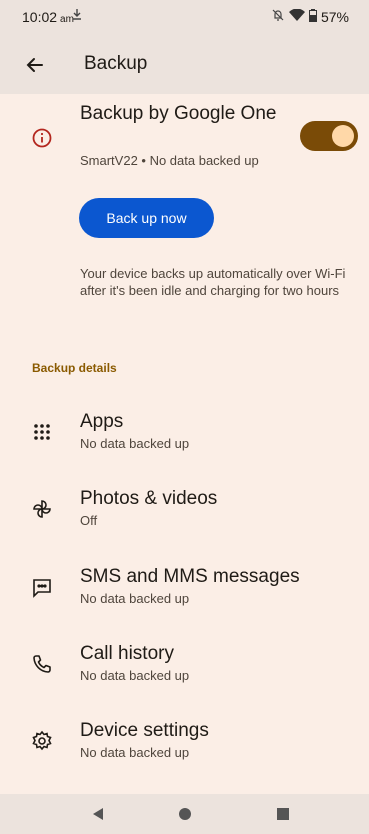 This screenshot has height=834, width=369. Describe the element at coordinates (42, 587) in the screenshot. I see `message-icon` at that location.